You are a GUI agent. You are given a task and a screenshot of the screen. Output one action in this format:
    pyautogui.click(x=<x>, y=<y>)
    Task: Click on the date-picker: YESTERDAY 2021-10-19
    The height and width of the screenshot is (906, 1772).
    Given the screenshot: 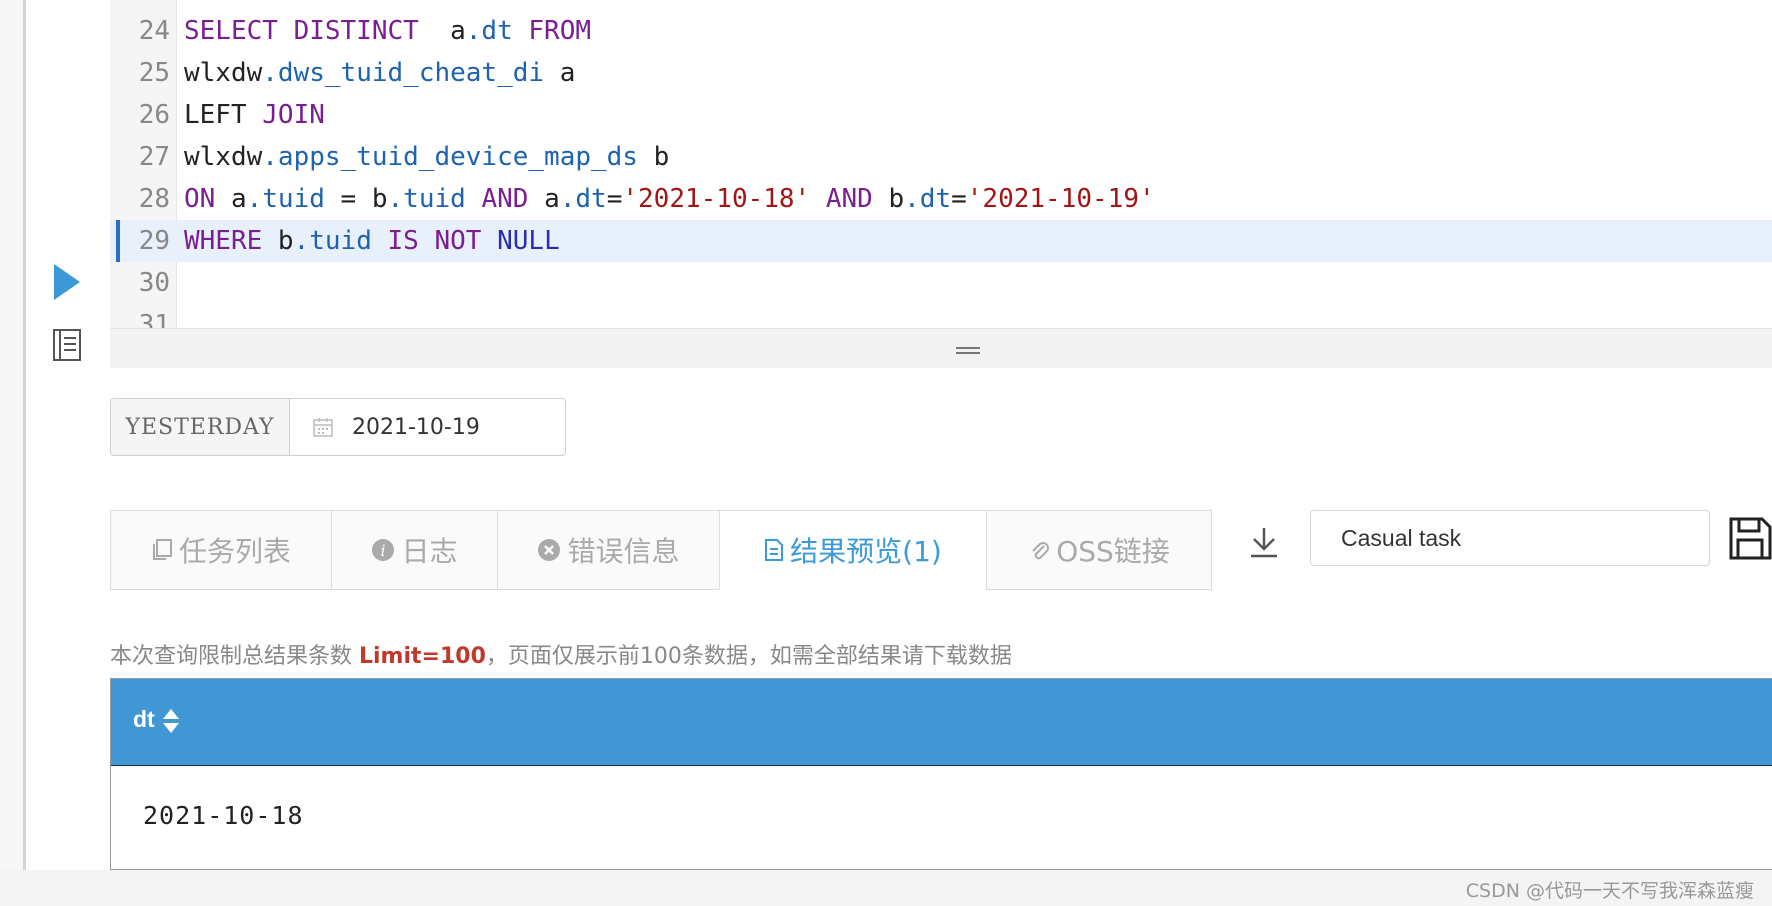 What is the action you would take?
    pyautogui.click(x=338, y=427)
    